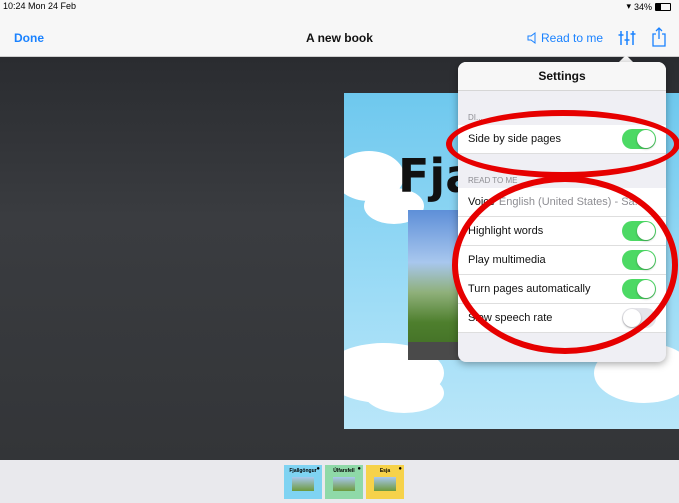  I want to click on slow-speech-toggle, so click(639, 318).